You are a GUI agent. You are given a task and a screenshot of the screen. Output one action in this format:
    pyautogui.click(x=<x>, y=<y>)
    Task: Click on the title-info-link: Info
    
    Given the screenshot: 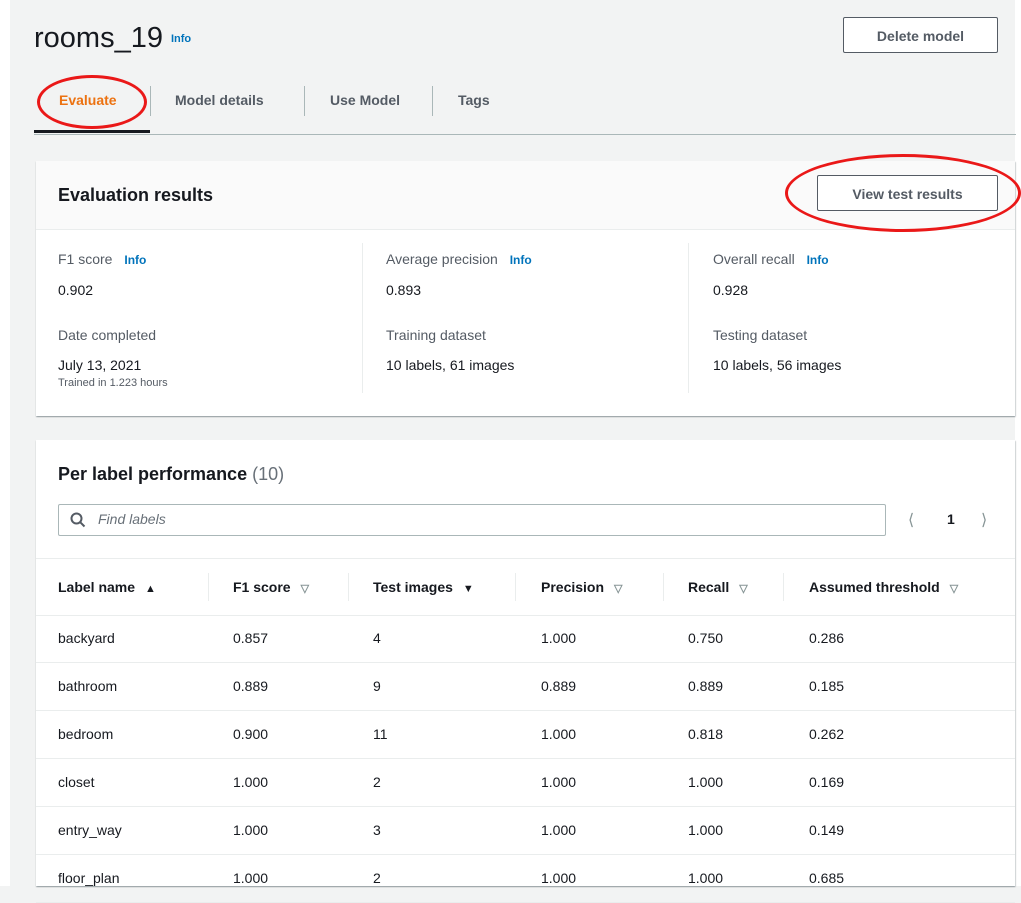 What is the action you would take?
    pyautogui.click(x=181, y=39)
    